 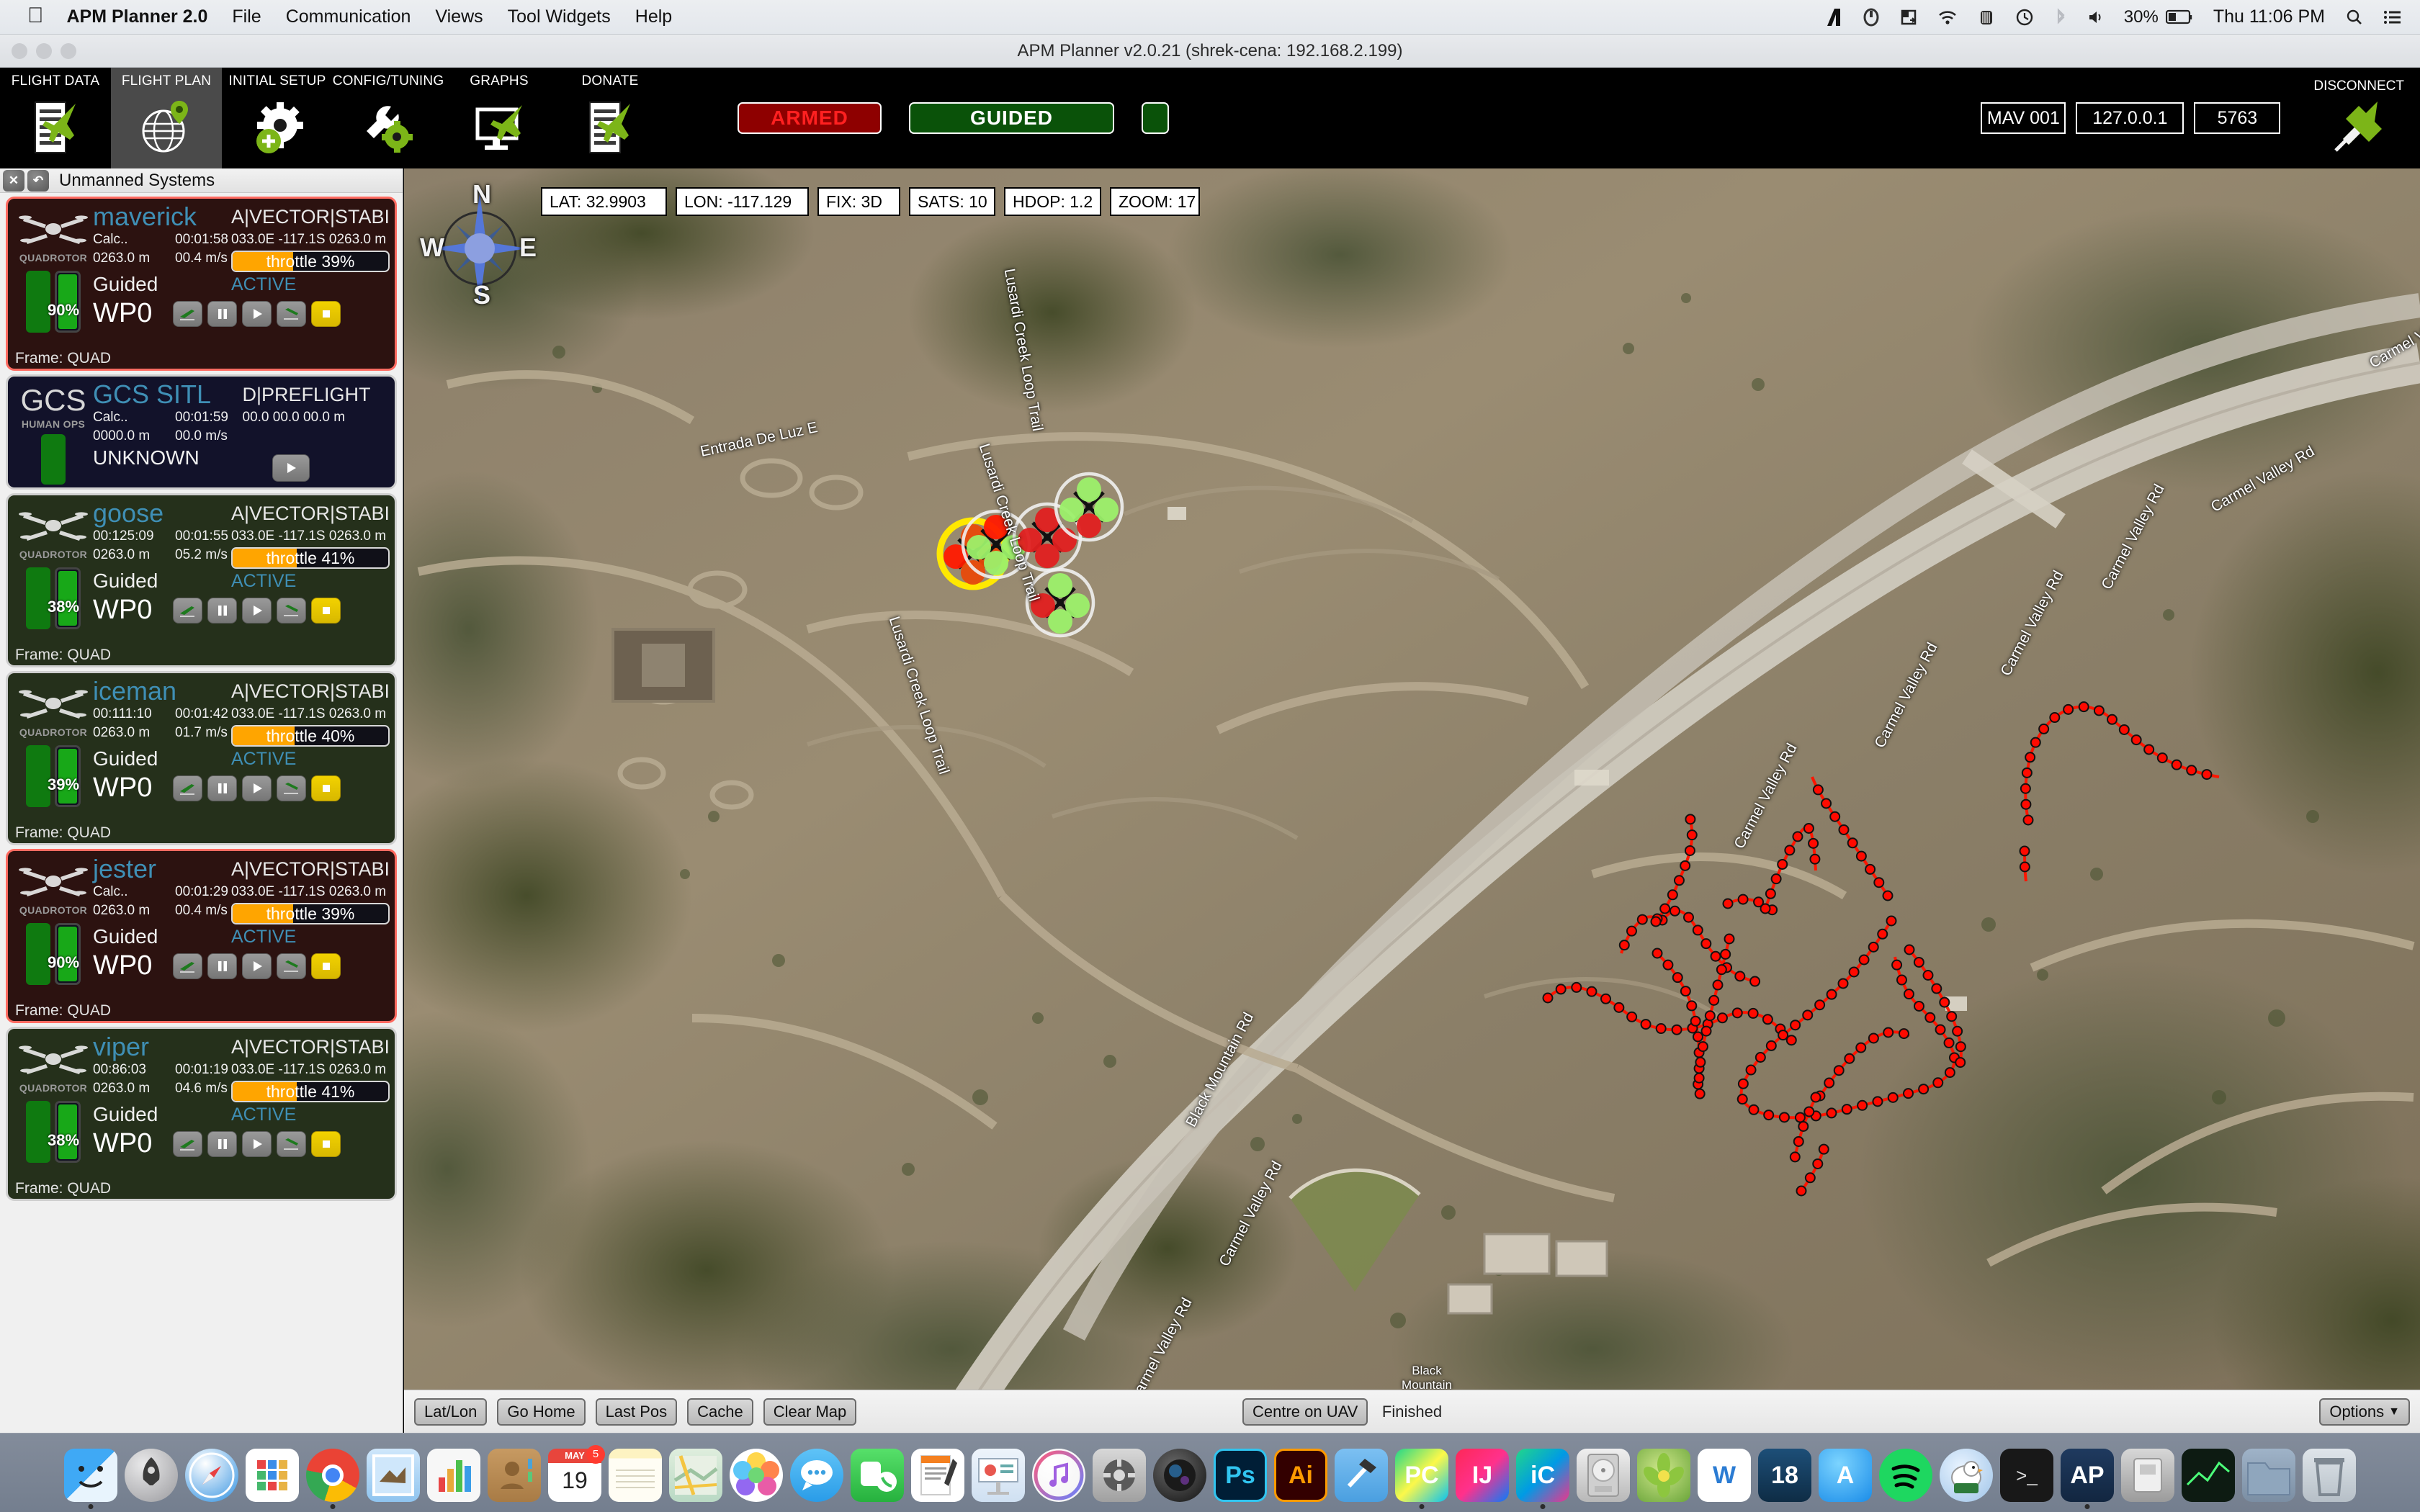 I want to click on tab-donate: DONATE, so click(x=610, y=118).